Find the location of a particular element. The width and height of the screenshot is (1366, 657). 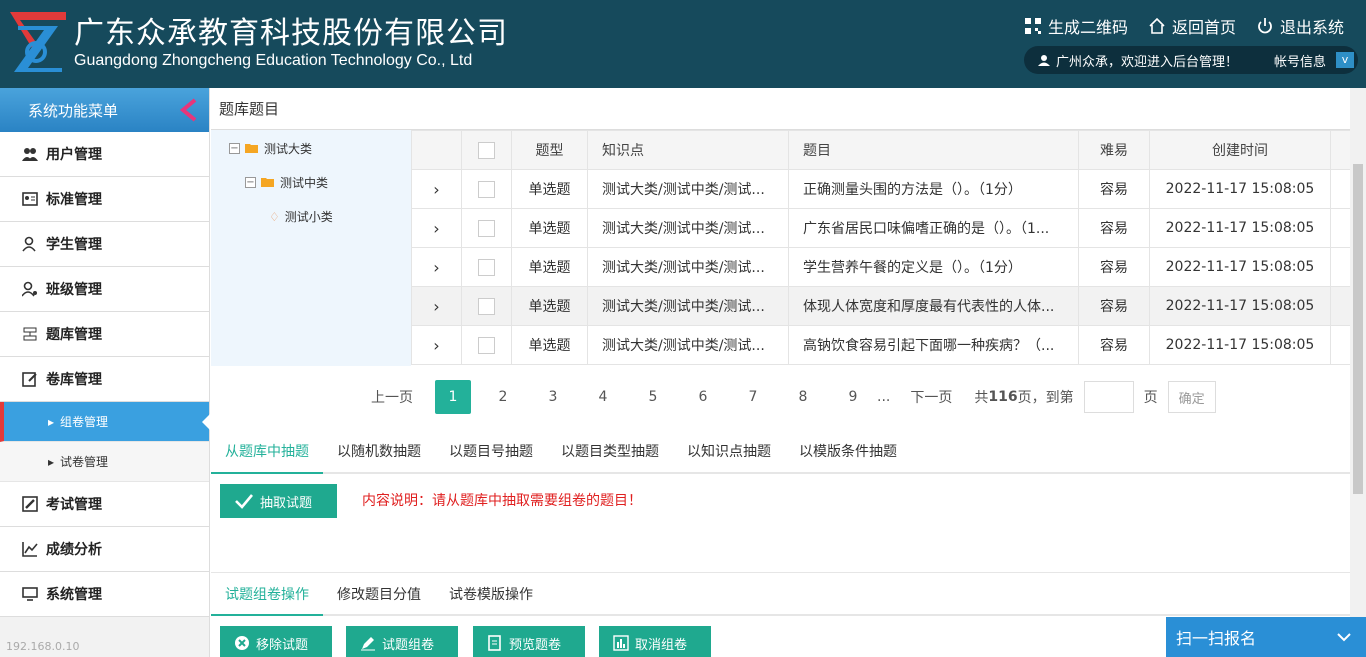

page-4-button: 4 is located at coordinates (603, 397).